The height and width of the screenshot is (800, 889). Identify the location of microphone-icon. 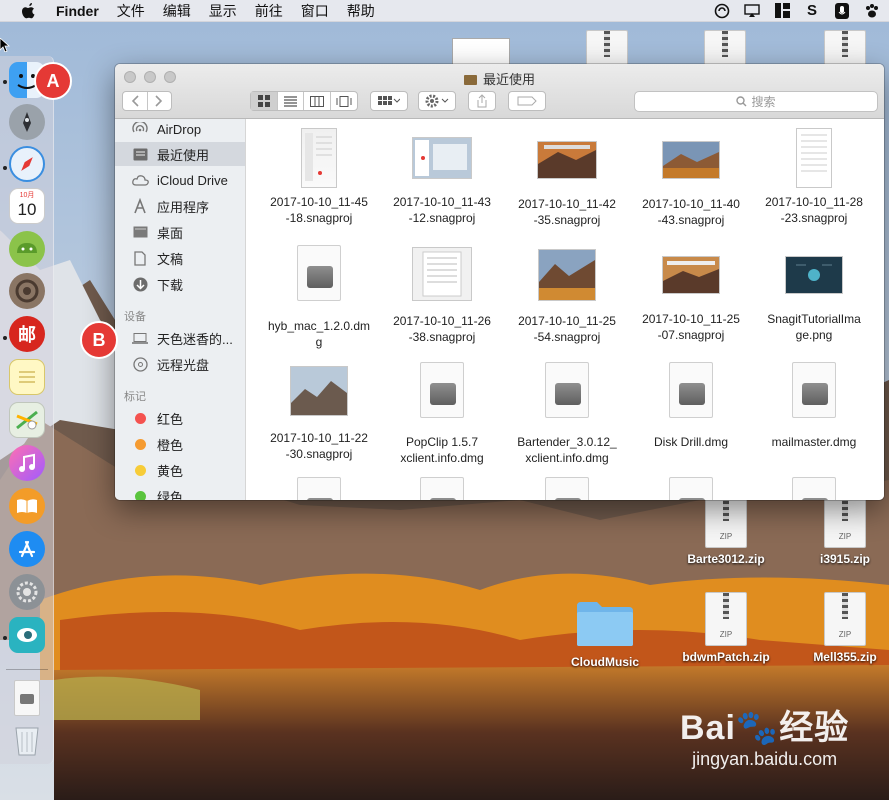
(842, 10).